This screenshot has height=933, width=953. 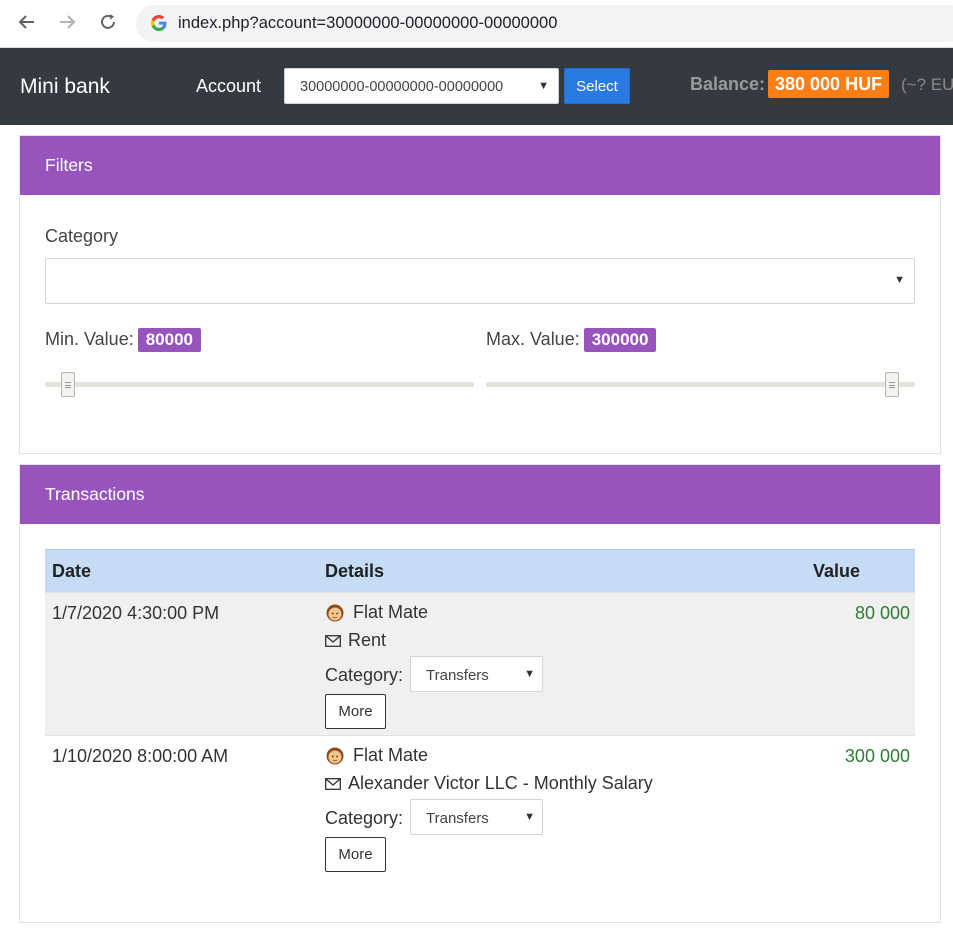 I want to click on table-header-row: Date Details Value, so click(x=480, y=570).